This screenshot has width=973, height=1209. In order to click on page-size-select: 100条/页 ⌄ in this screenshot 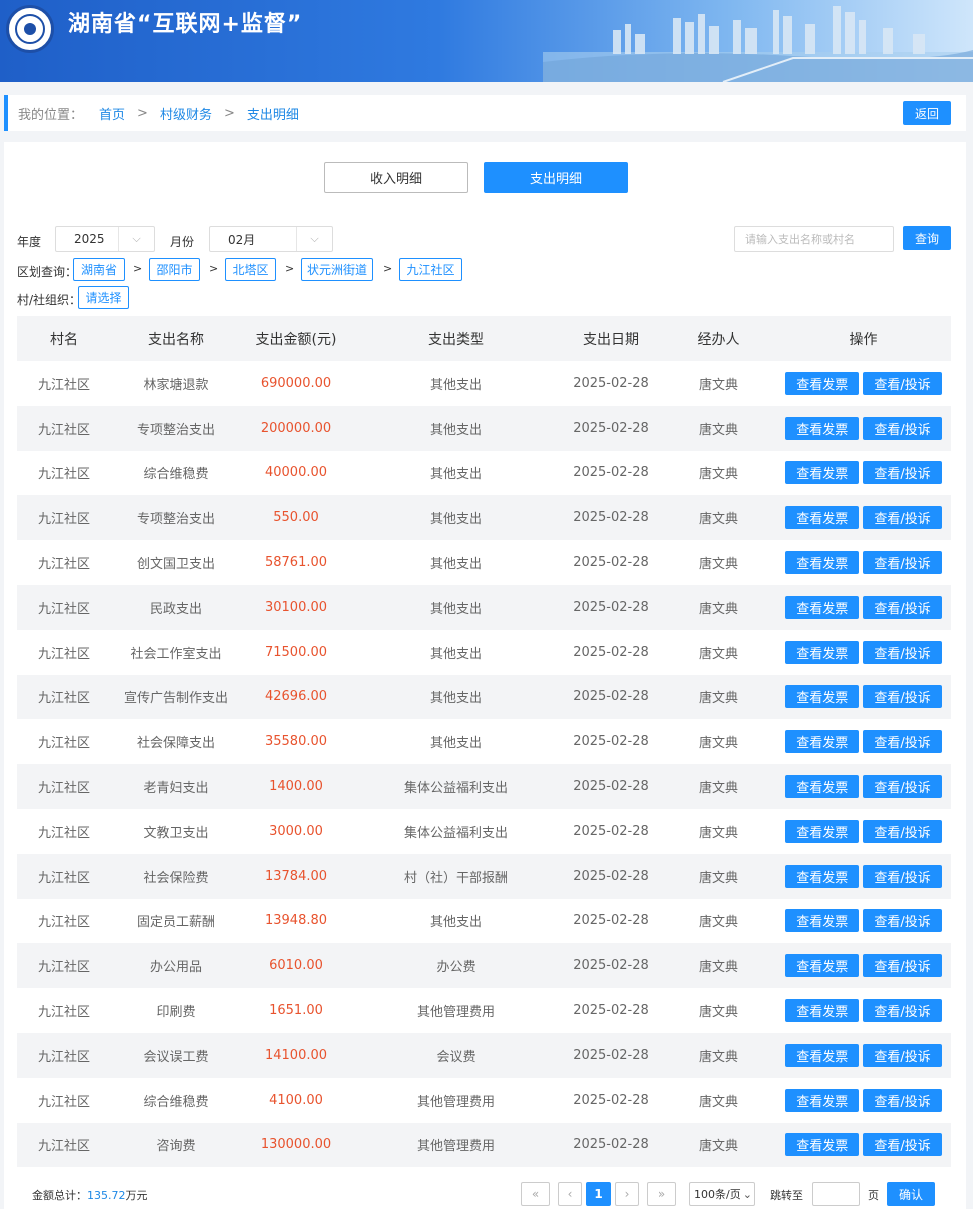, I will do `click(722, 1194)`.